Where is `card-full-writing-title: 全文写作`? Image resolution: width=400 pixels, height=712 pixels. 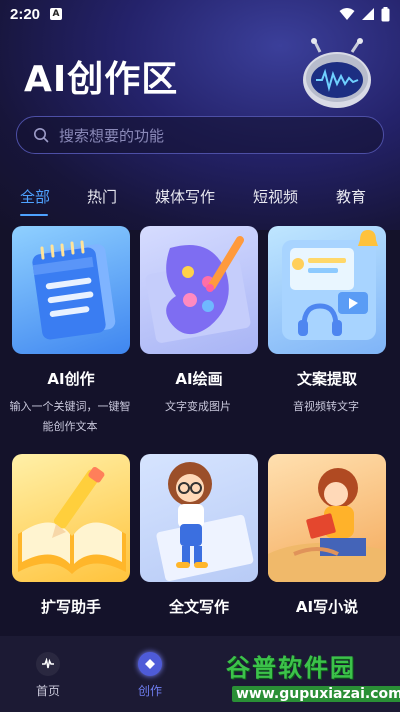
card-full-writing-title: 全文写作 is located at coordinates (198, 607).